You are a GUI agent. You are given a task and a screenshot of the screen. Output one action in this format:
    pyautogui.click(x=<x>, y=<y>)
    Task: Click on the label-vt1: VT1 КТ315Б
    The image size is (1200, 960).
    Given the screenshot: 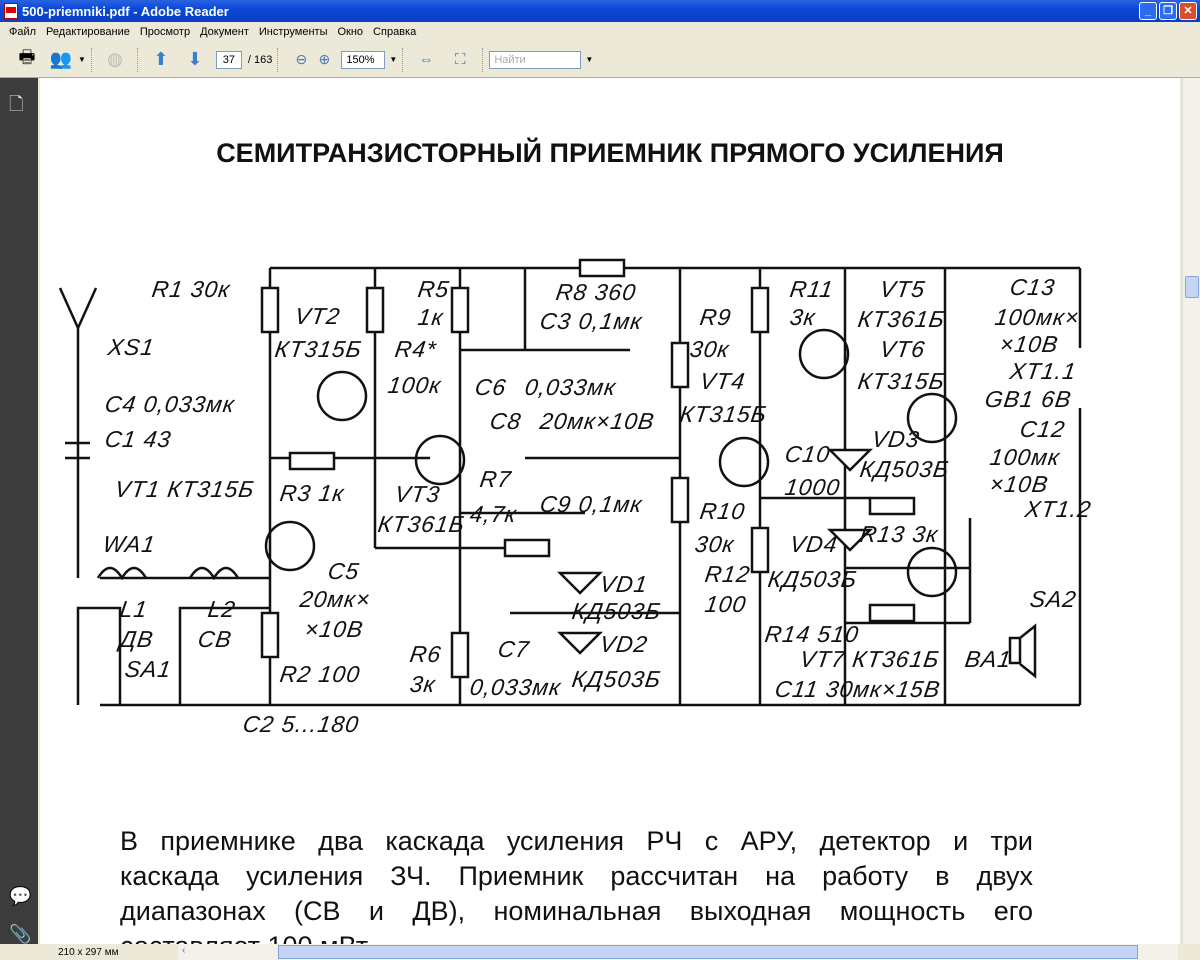 What is the action you would take?
    pyautogui.click(x=185, y=489)
    